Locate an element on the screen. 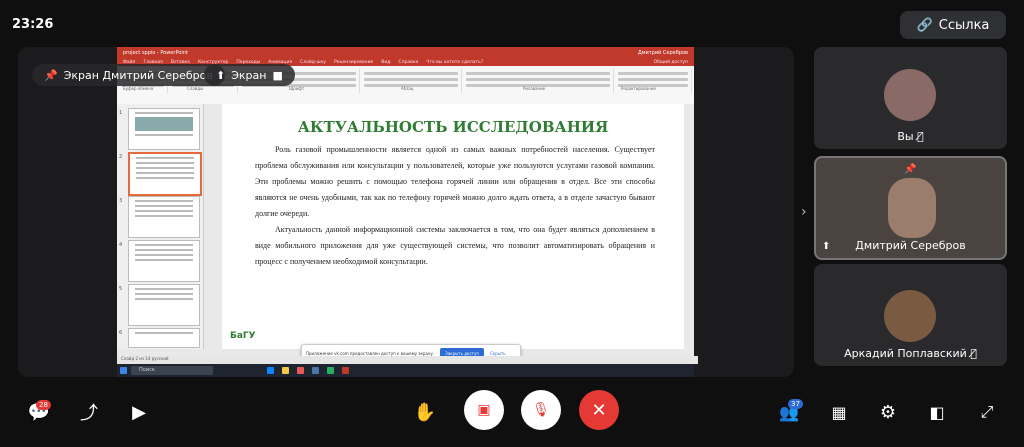 Image resolution: width=1024 pixels, height=447 pixels. top-bar: 23:26 🔗 Ссылка is located at coordinates (512, 23).